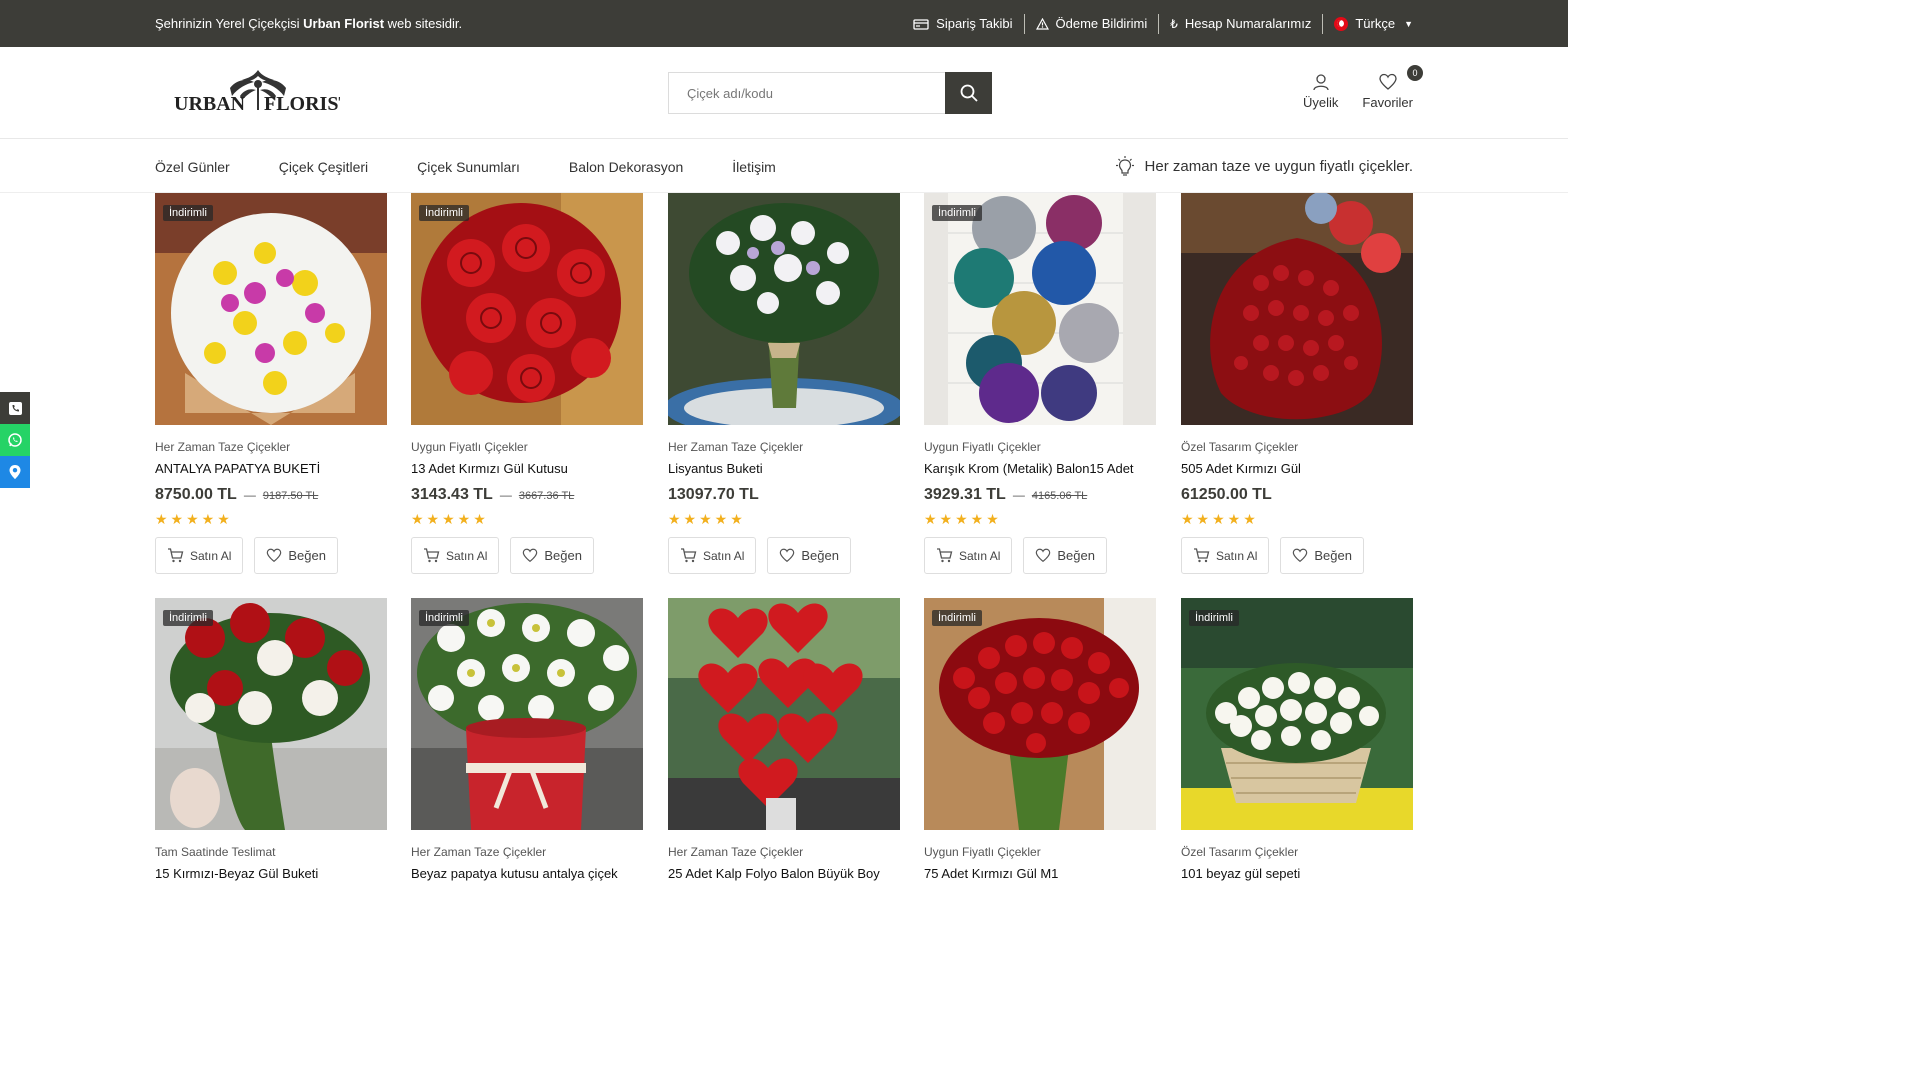 This screenshot has height=1080, width=1920. I want to click on product-image-chrome-balloons: İndirimli, so click(1040, 309).